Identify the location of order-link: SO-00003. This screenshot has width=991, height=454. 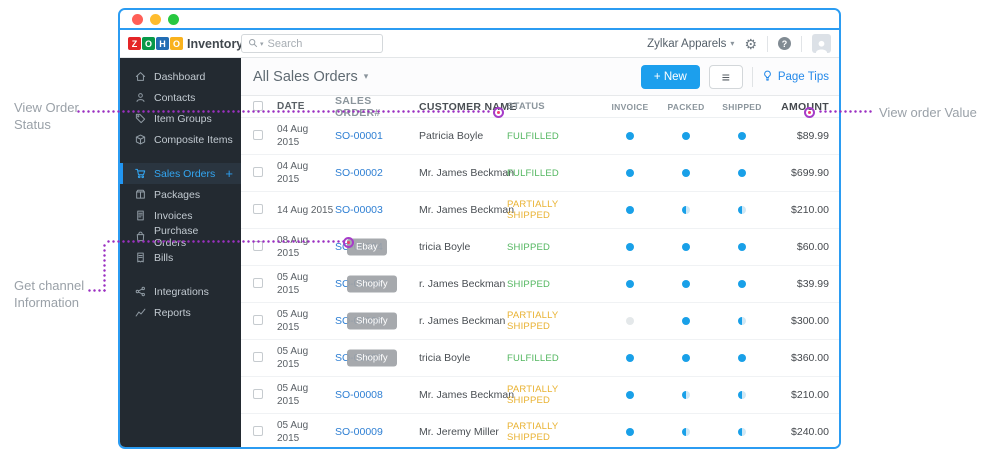
(359, 210).